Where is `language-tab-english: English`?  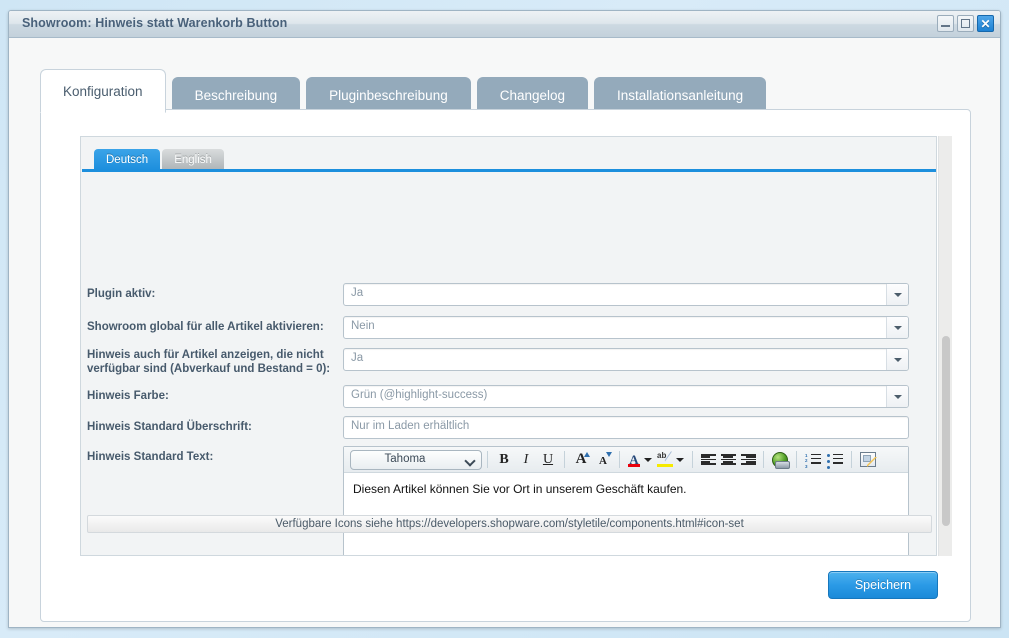
language-tab-english: English is located at coordinates (193, 159).